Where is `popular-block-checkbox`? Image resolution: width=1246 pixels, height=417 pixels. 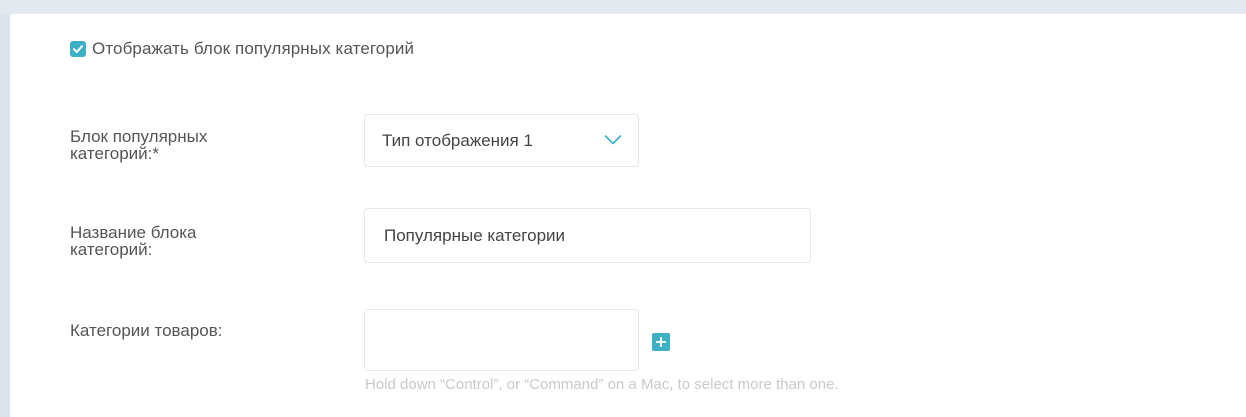
popular-block-checkbox is located at coordinates (78, 49).